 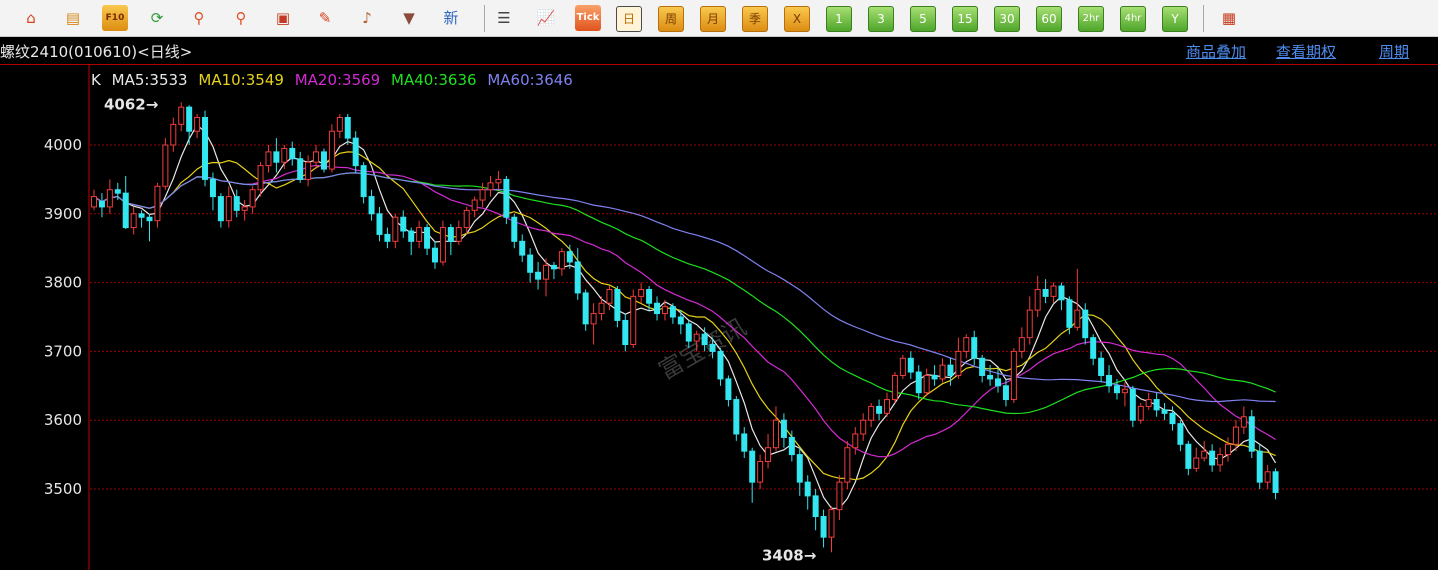 What do you see at coordinates (671, 19) in the screenshot?
I see `period-button-1: 周` at bounding box center [671, 19].